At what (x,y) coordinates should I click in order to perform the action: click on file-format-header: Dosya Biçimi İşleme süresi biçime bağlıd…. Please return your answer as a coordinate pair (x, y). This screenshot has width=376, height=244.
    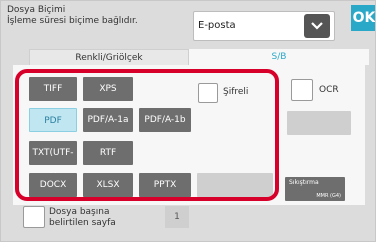
    Looking at the image, I should click on (72, 16).